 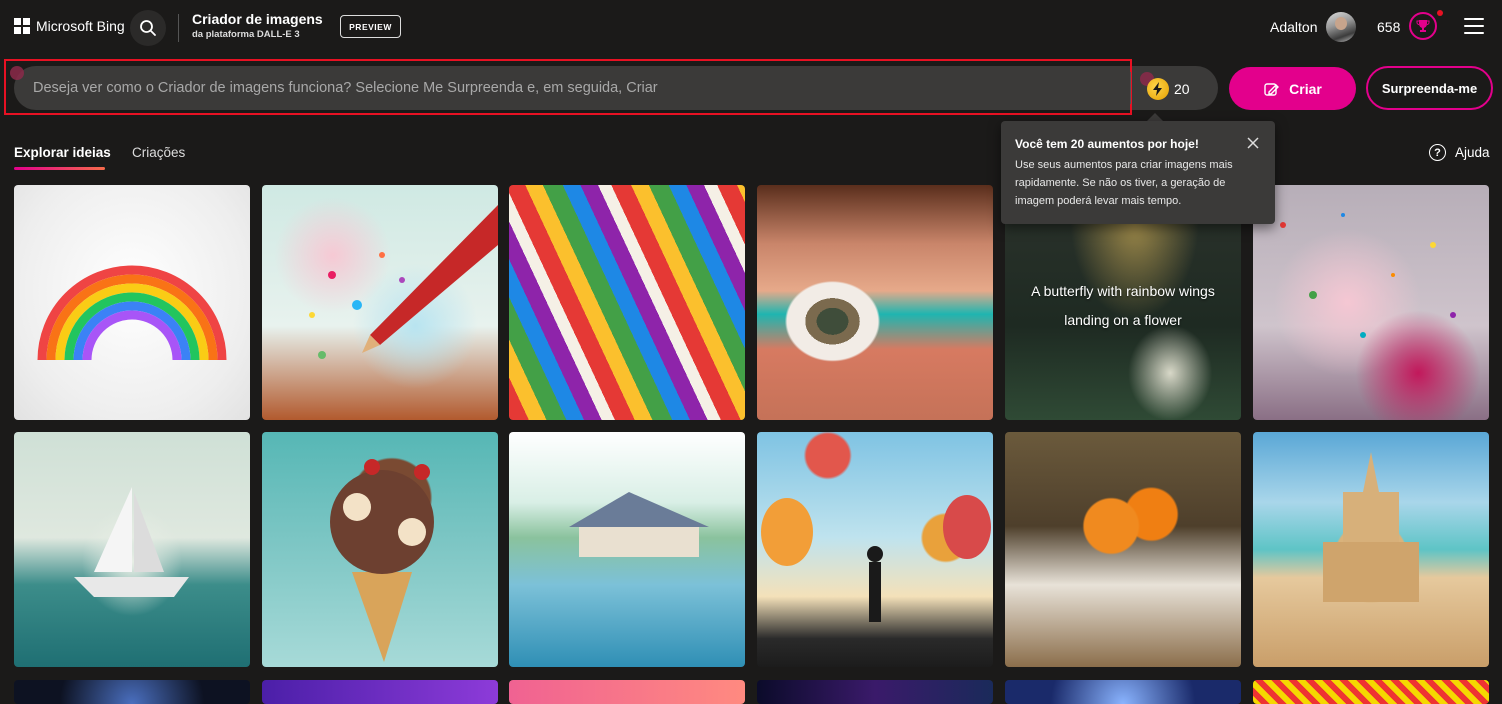 What do you see at coordinates (1253, 143) in the screenshot?
I see `close-icon` at bounding box center [1253, 143].